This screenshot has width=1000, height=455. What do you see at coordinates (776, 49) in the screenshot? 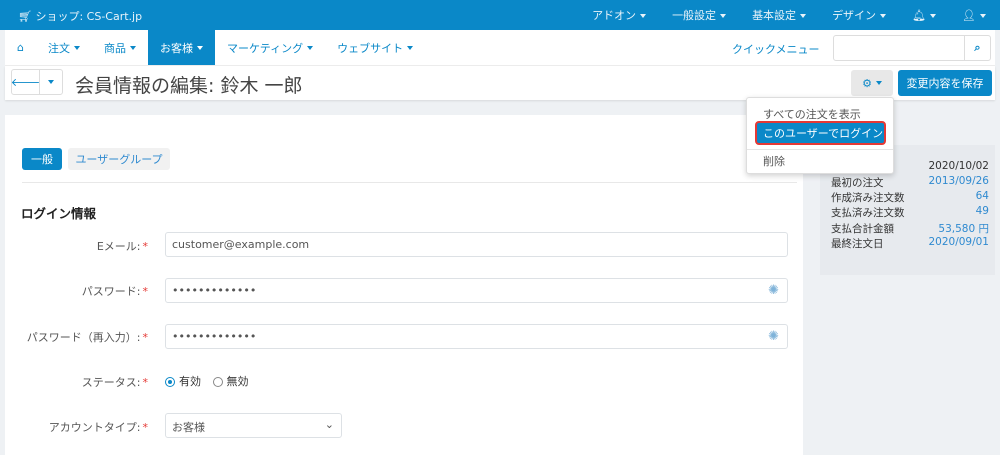
I see `quick-menu-link: クイックメニュー` at bounding box center [776, 49].